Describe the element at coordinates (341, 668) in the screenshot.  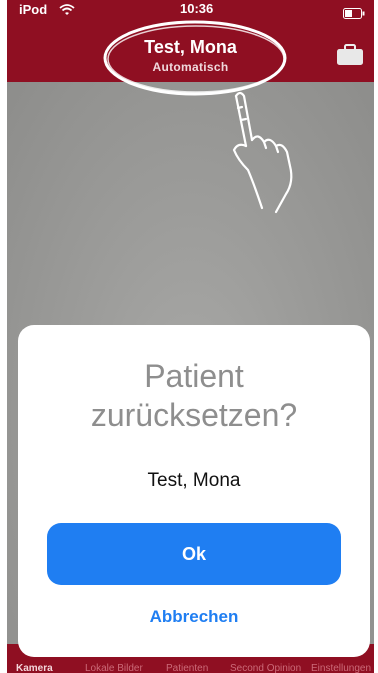
I see `tab-einstellungen: Einstellungen` at that location.